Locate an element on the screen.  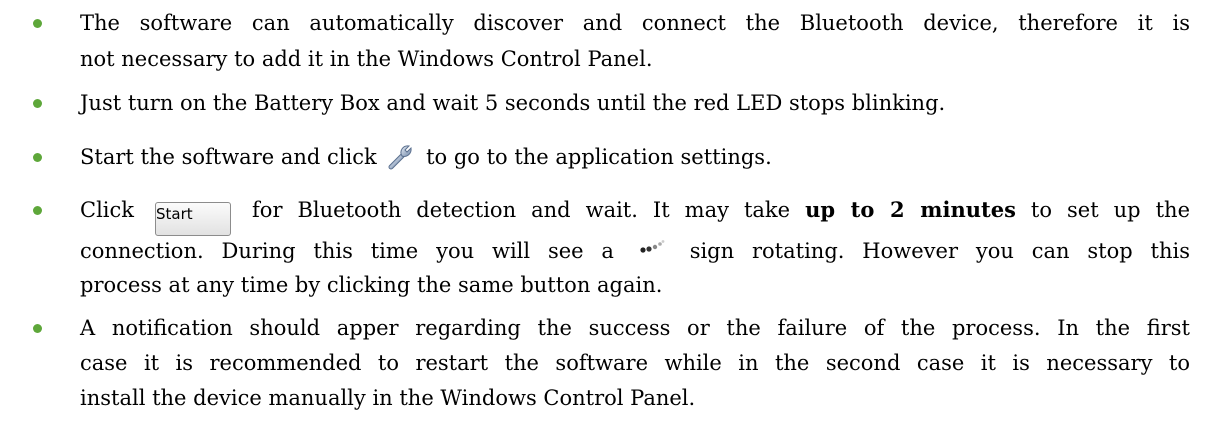
emphasis-text: up to 2 minutes is located at coordinates (910, 209).